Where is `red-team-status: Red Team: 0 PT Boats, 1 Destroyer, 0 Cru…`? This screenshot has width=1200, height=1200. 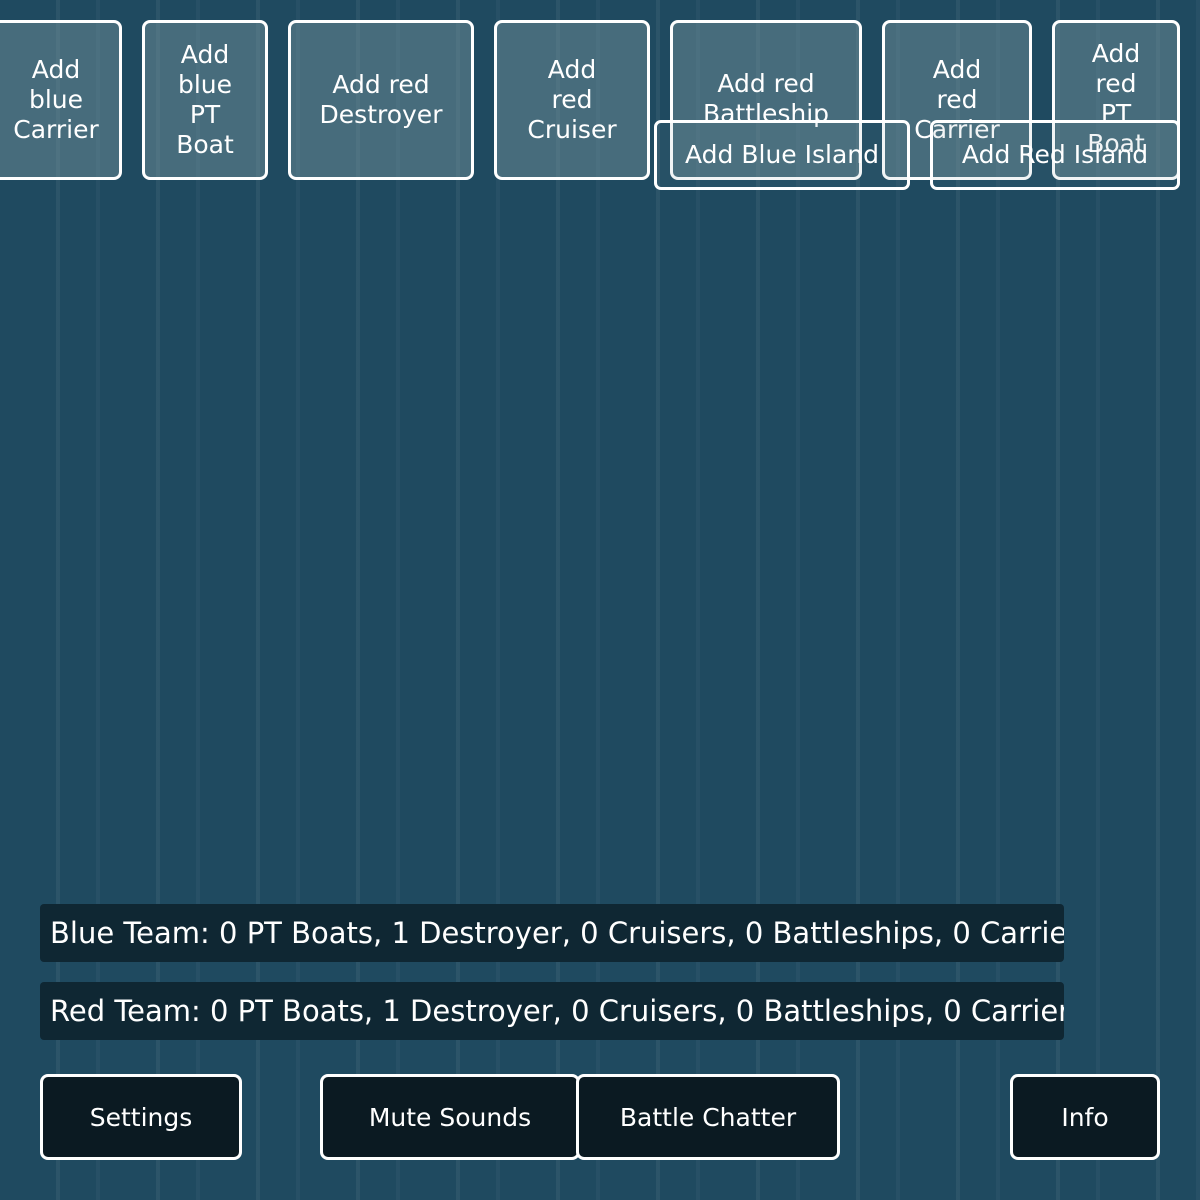
red-team-status: Red Team: 0 PT Boats, 1 Destroyer, 0 Cru… is located at coordinates (552, 1011).